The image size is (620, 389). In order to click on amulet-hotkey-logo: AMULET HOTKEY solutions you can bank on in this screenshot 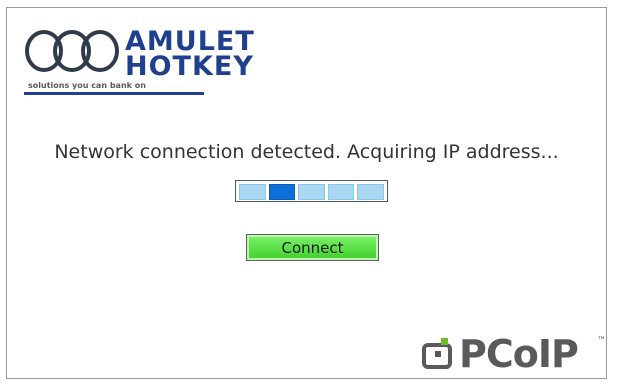, I will do `click(154, 64)`.